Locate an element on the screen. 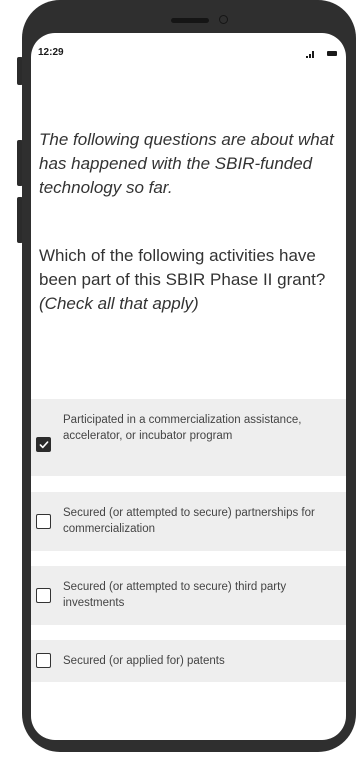 The image size is (359, 757). option-patents: Secured (or applied for) patents is located at coordinates (188, 661).